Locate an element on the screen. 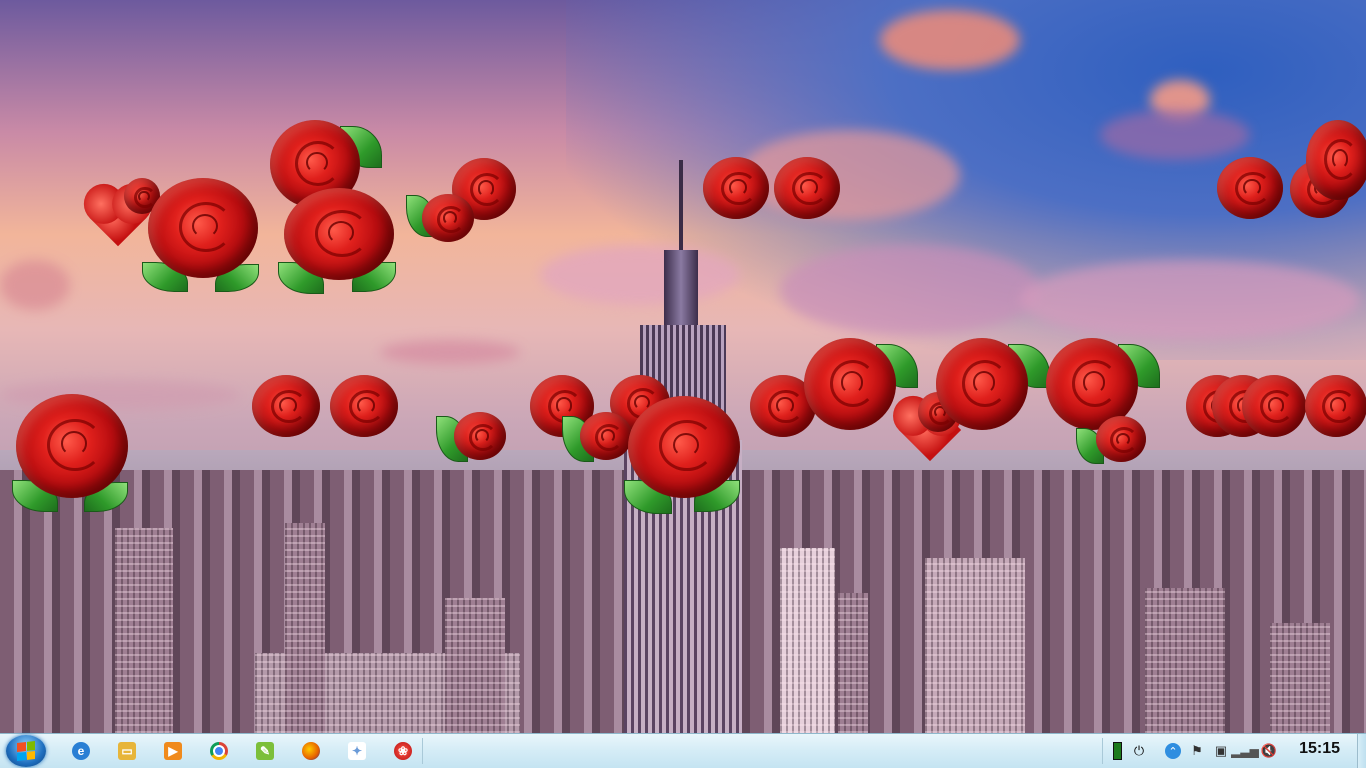  file-explorer-icon: ▭ is located at coordinates (127, 751).